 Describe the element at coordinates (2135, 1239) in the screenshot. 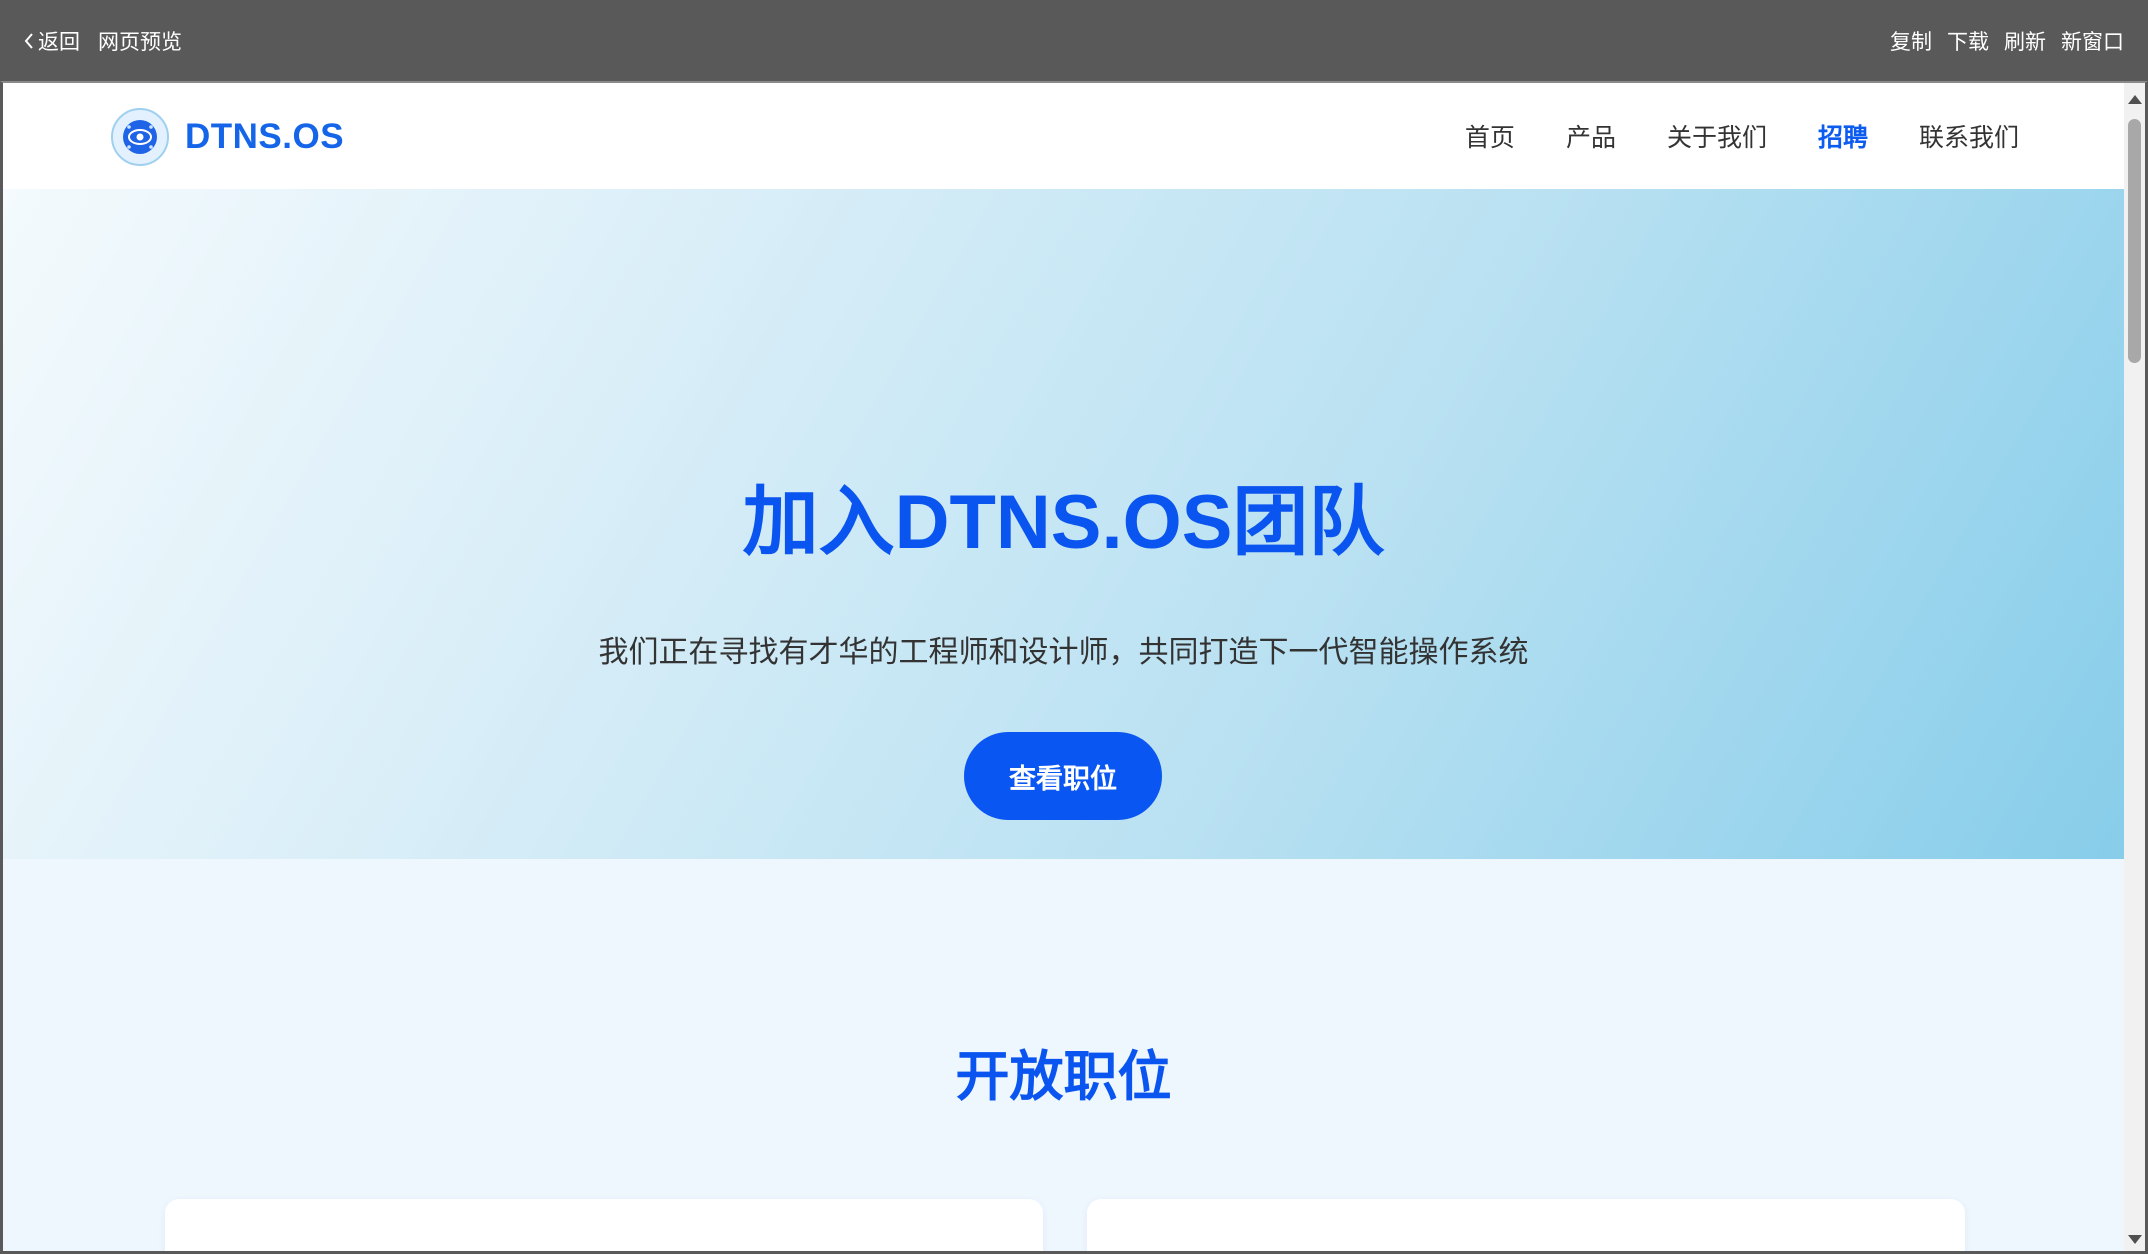

I see `scroll-down-arrow-icon` at that location.